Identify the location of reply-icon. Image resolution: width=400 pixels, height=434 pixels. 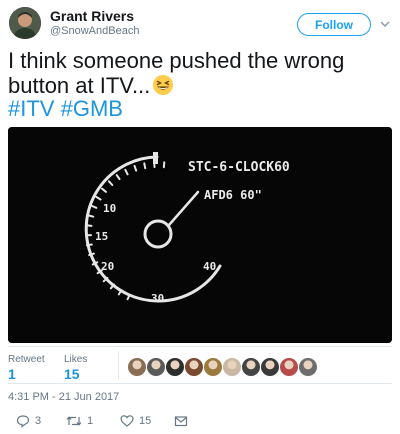
(23, 421).